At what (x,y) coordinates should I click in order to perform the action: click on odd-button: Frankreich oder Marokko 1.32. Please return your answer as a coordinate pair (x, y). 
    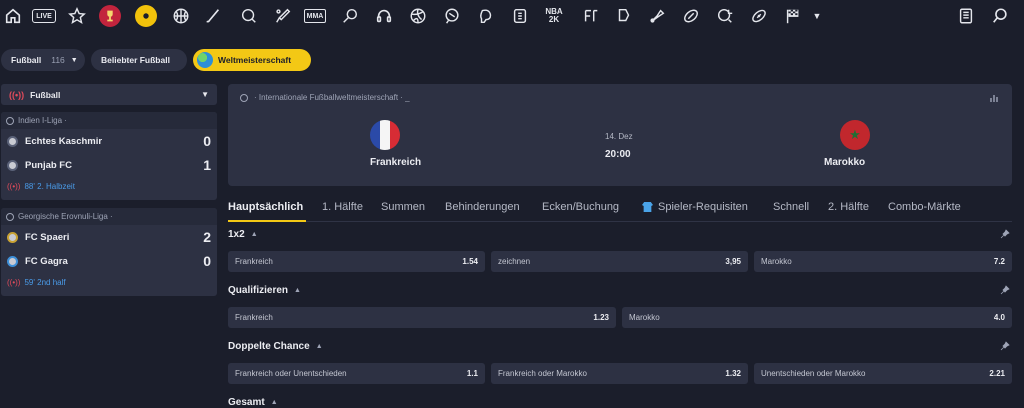
    Looking at the image, I should click on (619, 373).